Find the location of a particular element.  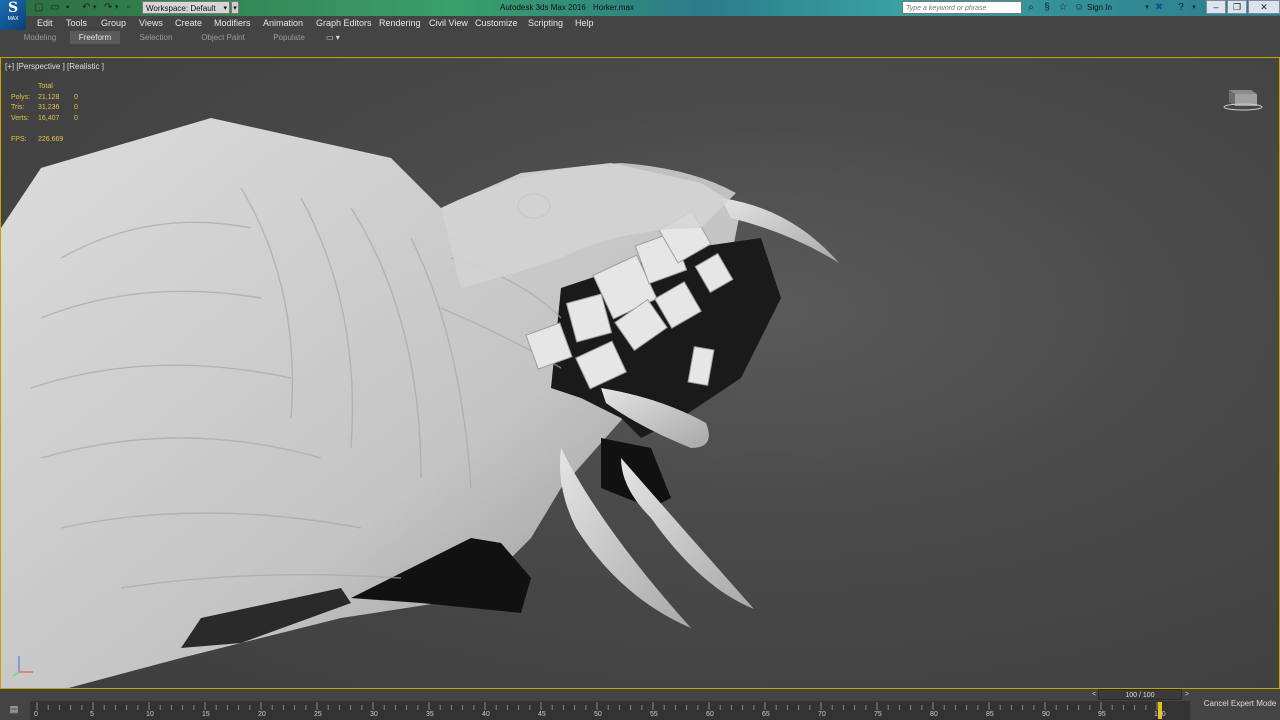

menu-customize: Customize is located at coordinates (496, 23).